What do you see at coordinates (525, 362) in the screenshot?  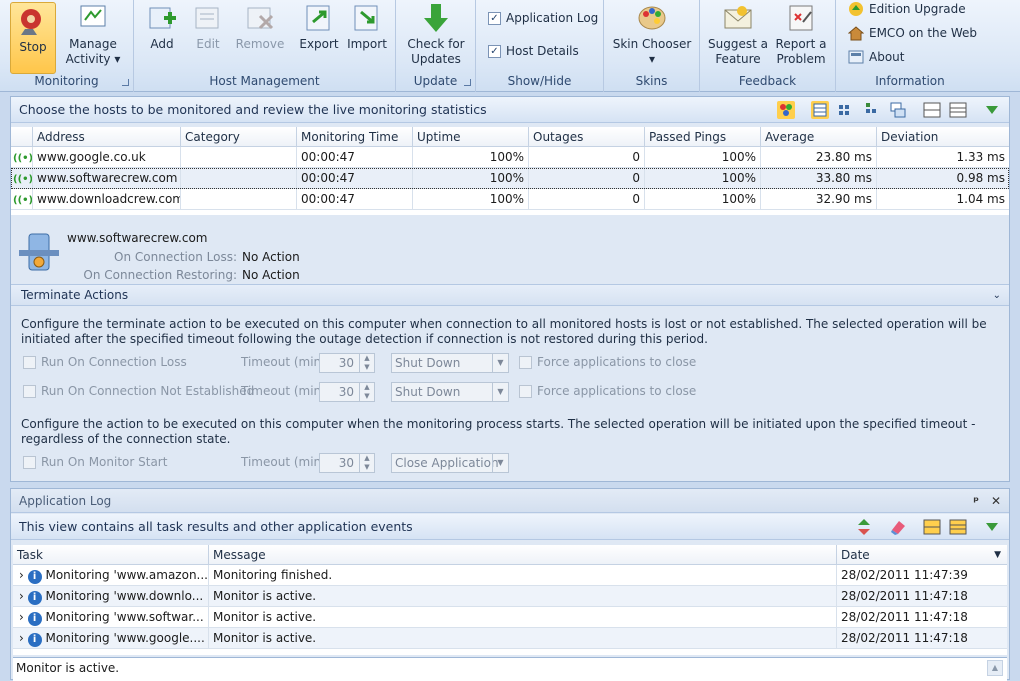 I see `force-close-checkbox-loss` at bounding box center [525, 362].